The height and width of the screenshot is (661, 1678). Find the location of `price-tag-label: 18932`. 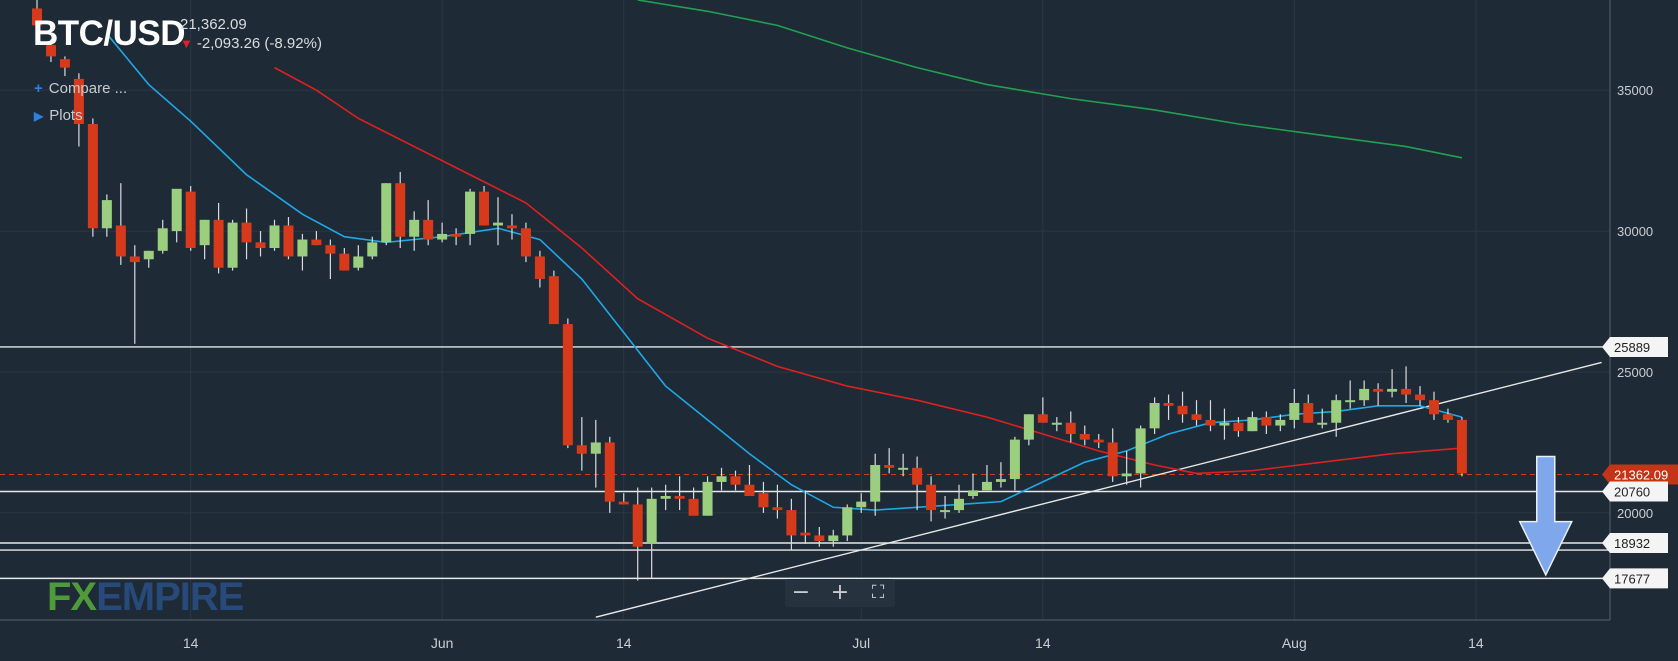

price-tag-label: 18932 is located at coordinates (1632, 543).